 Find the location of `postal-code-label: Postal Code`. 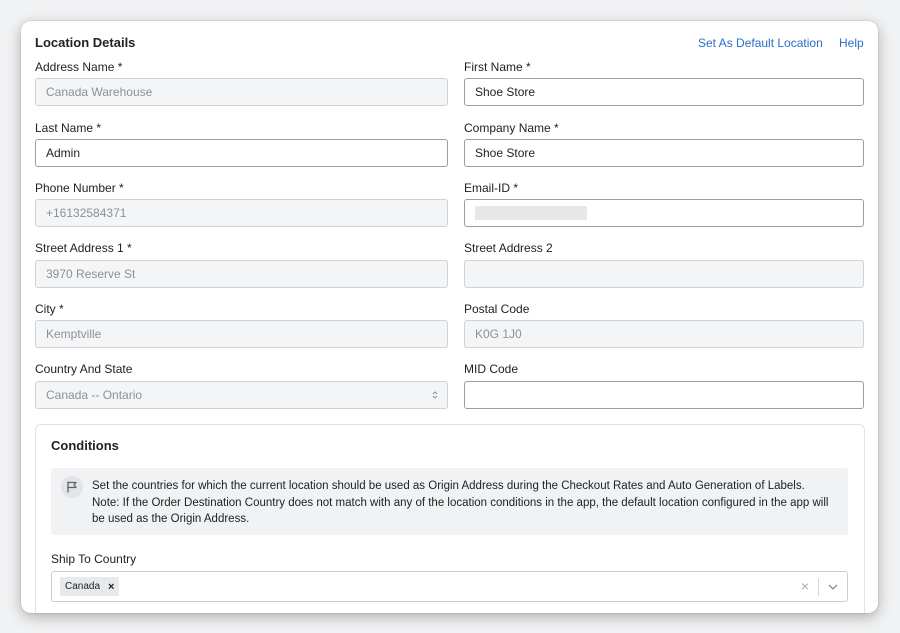

postal-code-label: Postal Code is located at coordinates (497, 309).